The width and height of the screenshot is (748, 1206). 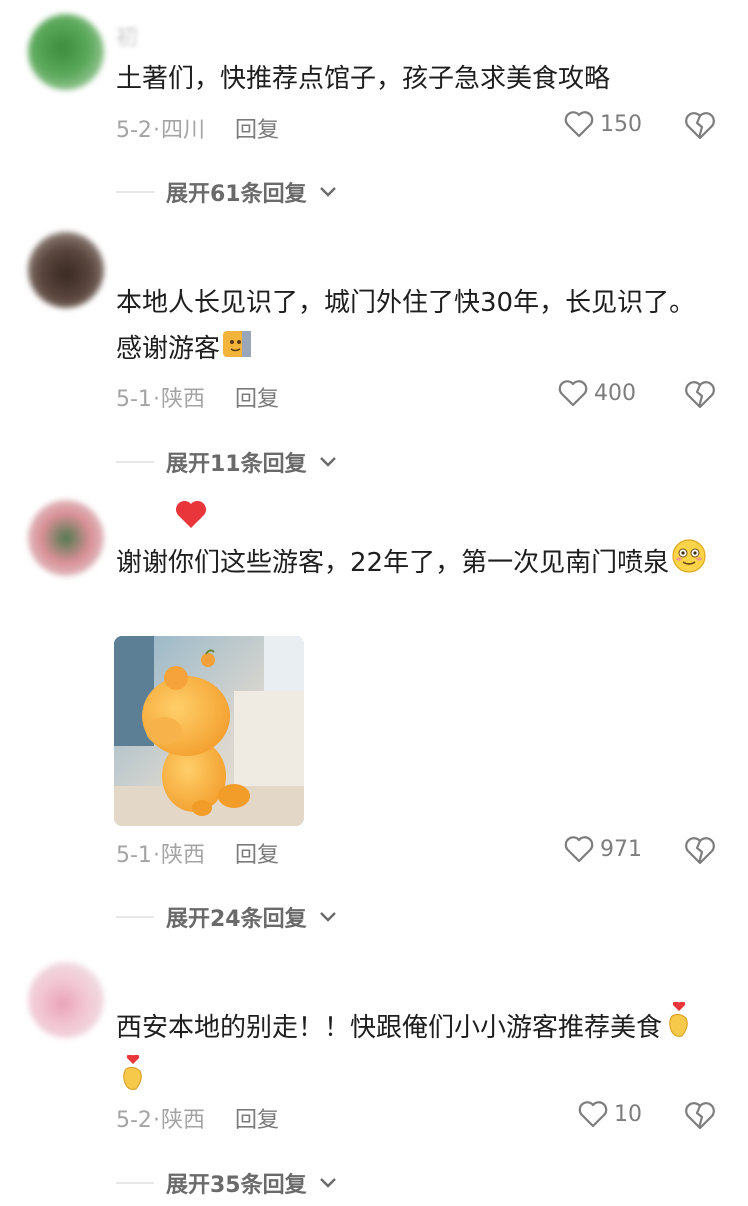 I want to click on like-count: 10, so click(x=628, y=1114).